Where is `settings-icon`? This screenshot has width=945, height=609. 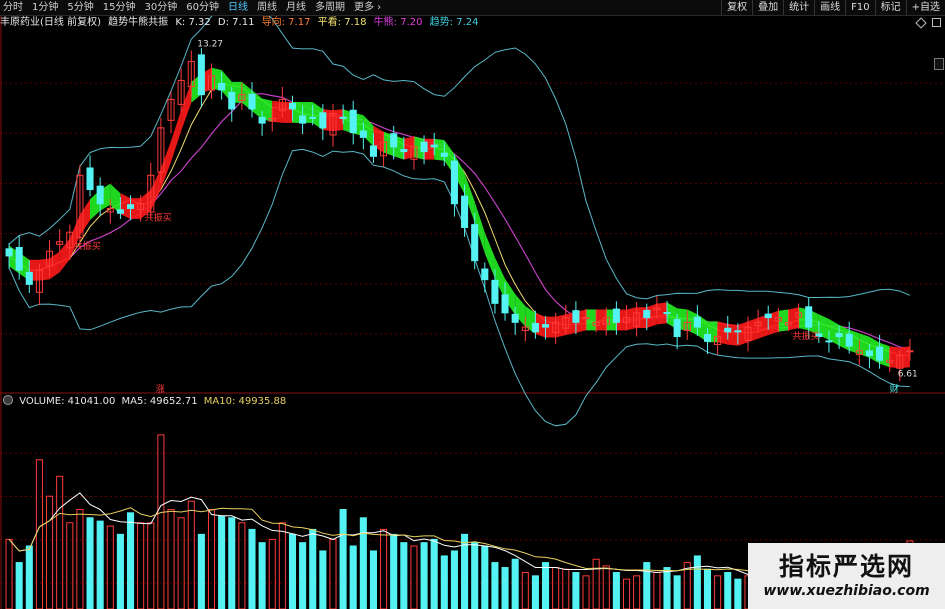
settings-icon is located at coordinates (8, 400).